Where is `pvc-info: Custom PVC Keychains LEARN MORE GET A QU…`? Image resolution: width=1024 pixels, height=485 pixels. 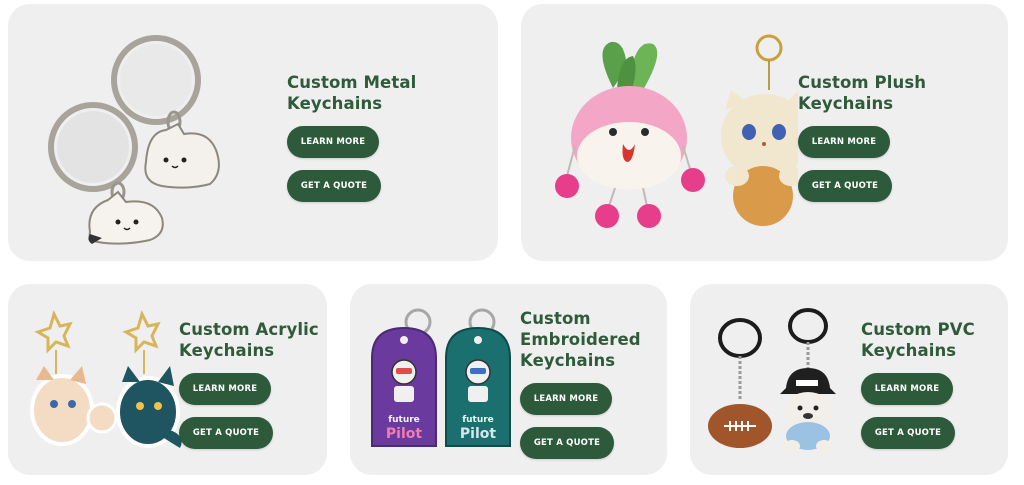
pvc-info: Custom PVC Keychains LEARN MORE GET A QU… is located at coordinates (918, 384).